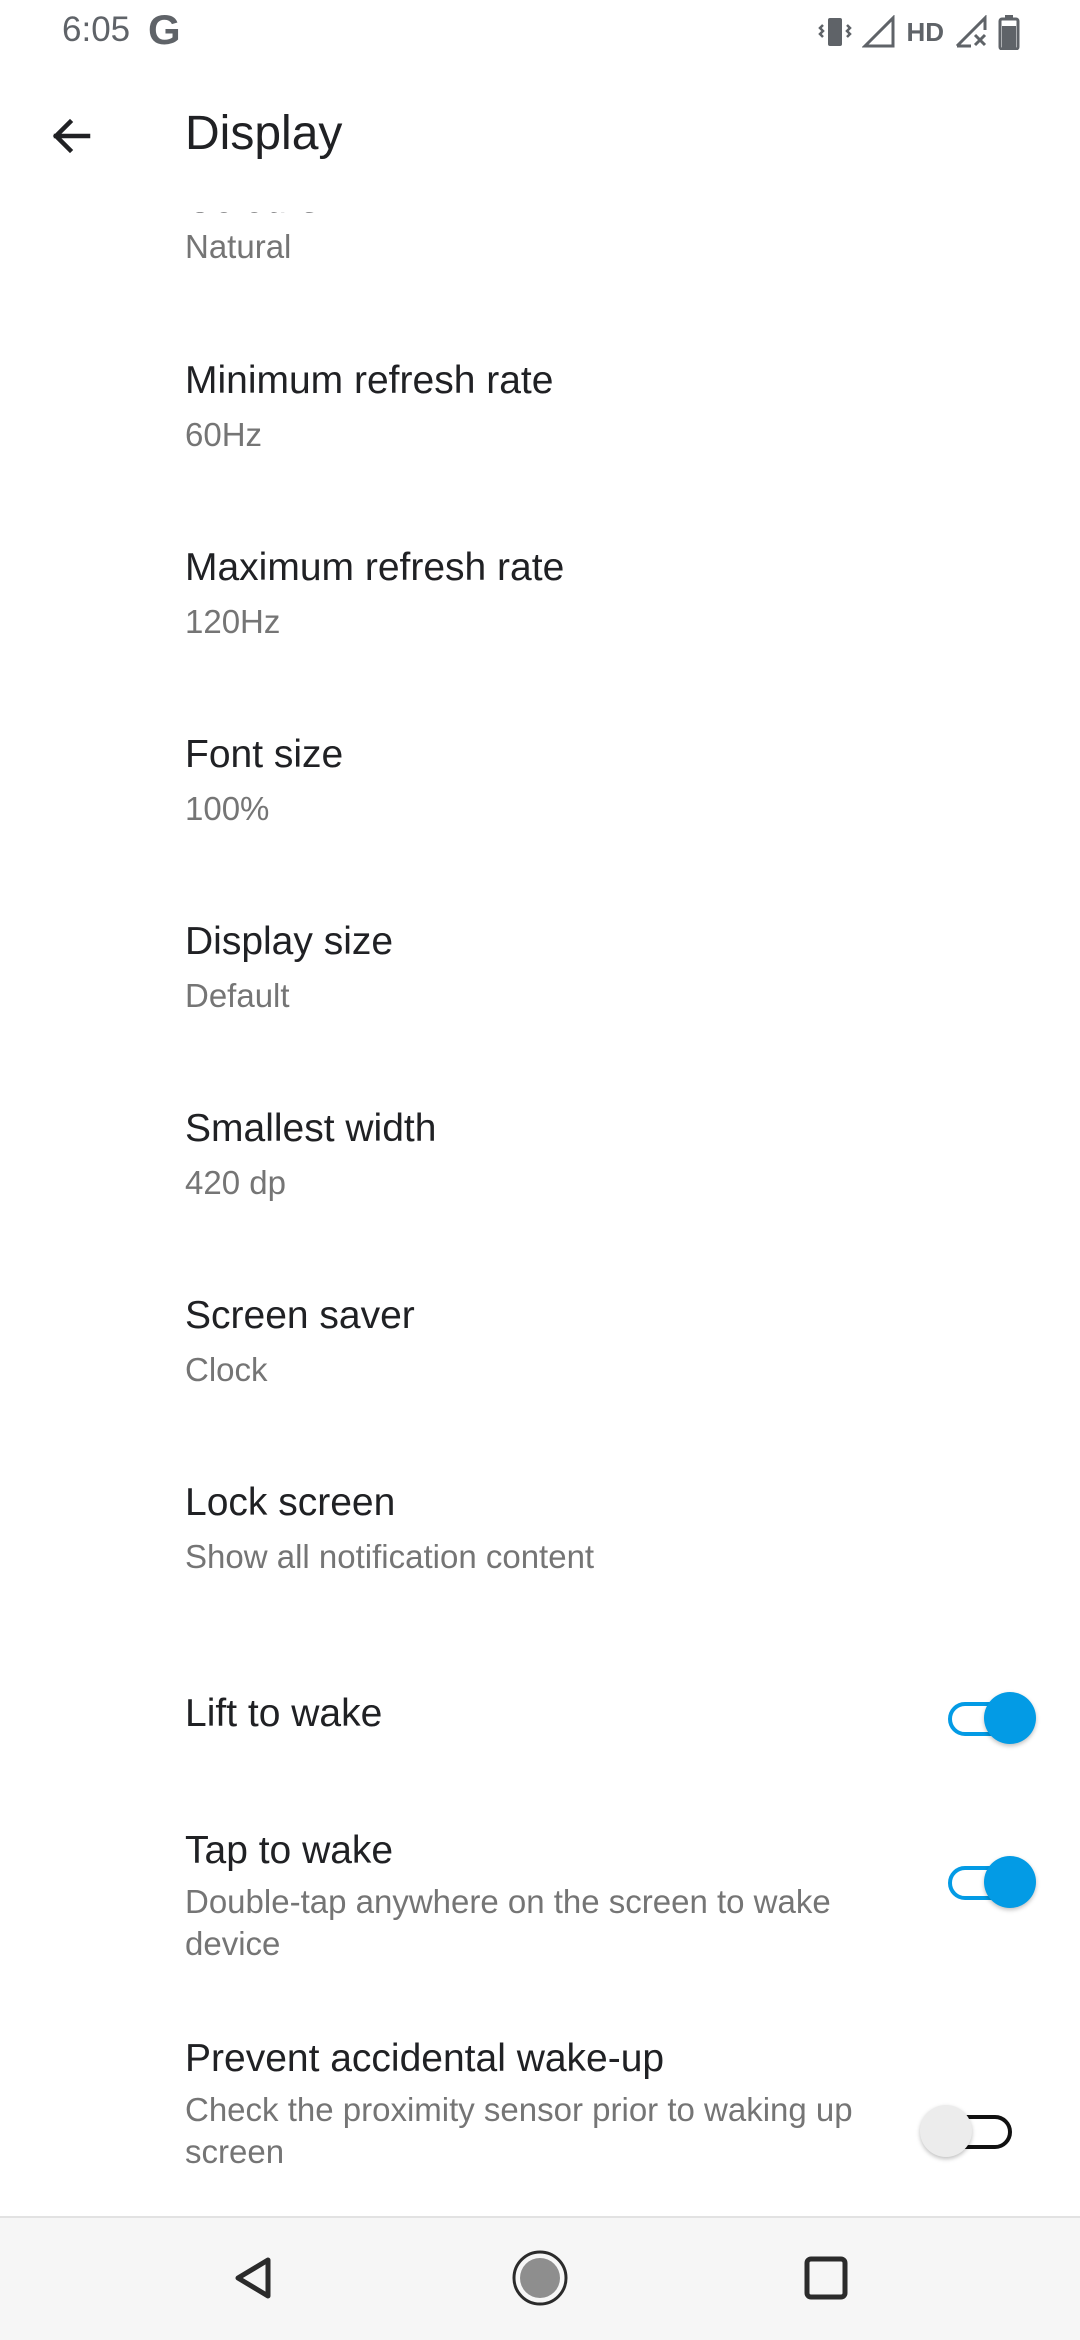 The image size is (1080, 2340). I want to click on setting-summary: 100%, so click(227, 808).